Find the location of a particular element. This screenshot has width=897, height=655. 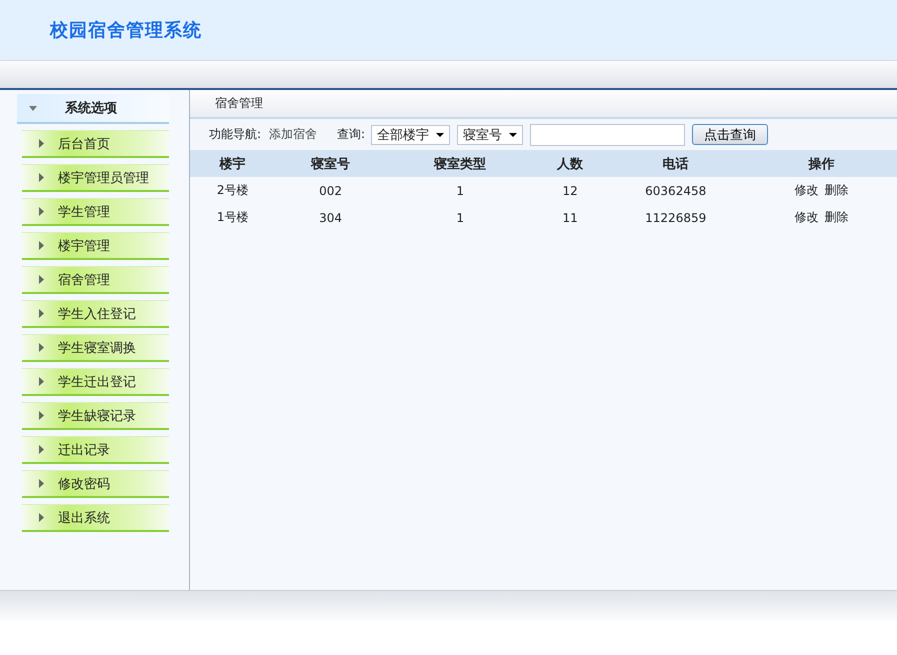

sidebar-item: 楼宇管理 is located at coordinates (95, 246).